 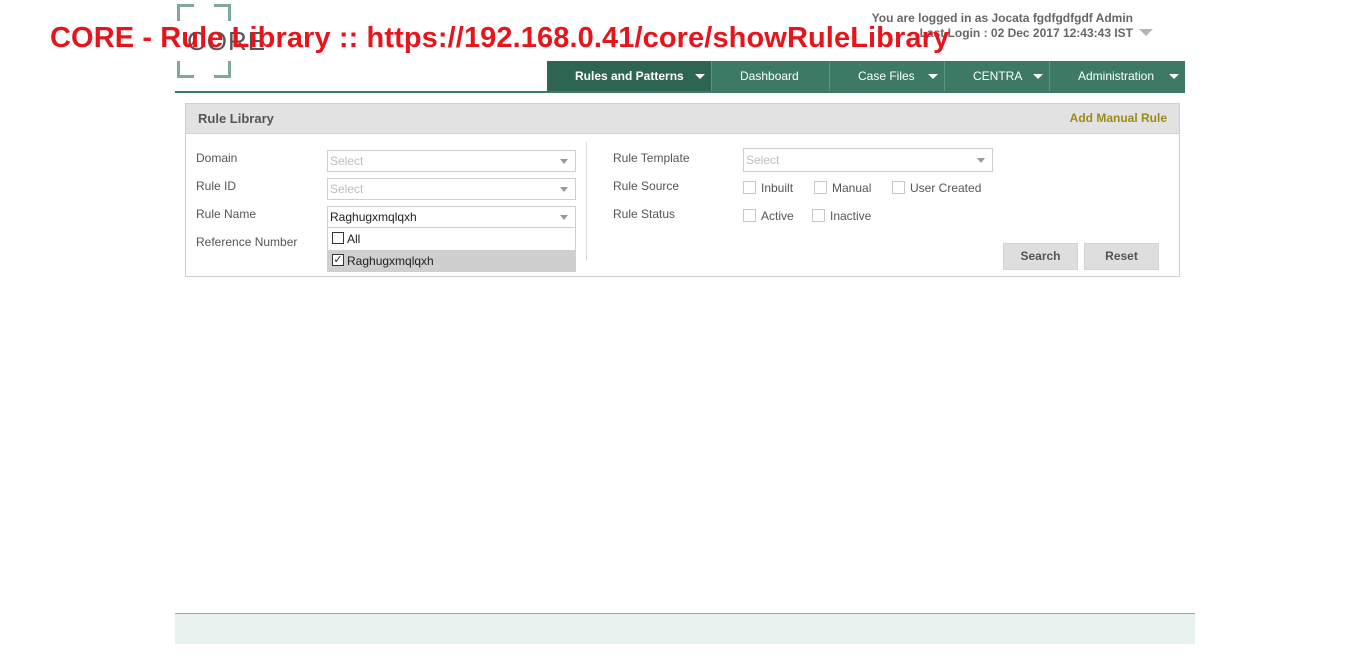 What do you see at coordinates (451, 261) in the screenshot?
I see `dropdown-option-rule: ✓ Raghugxmqlqxh` at bounding box center [451, 261].